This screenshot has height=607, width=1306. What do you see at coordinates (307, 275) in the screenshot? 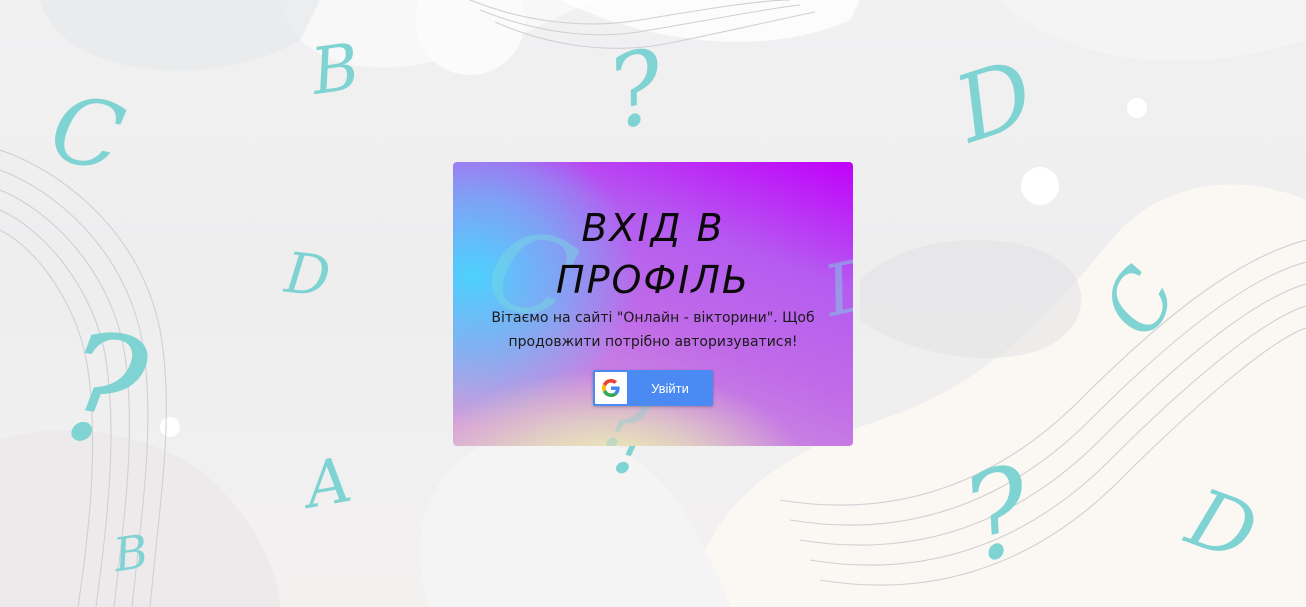
I see `bg-glyph-d-small: D` at bounding box center [307, 275].